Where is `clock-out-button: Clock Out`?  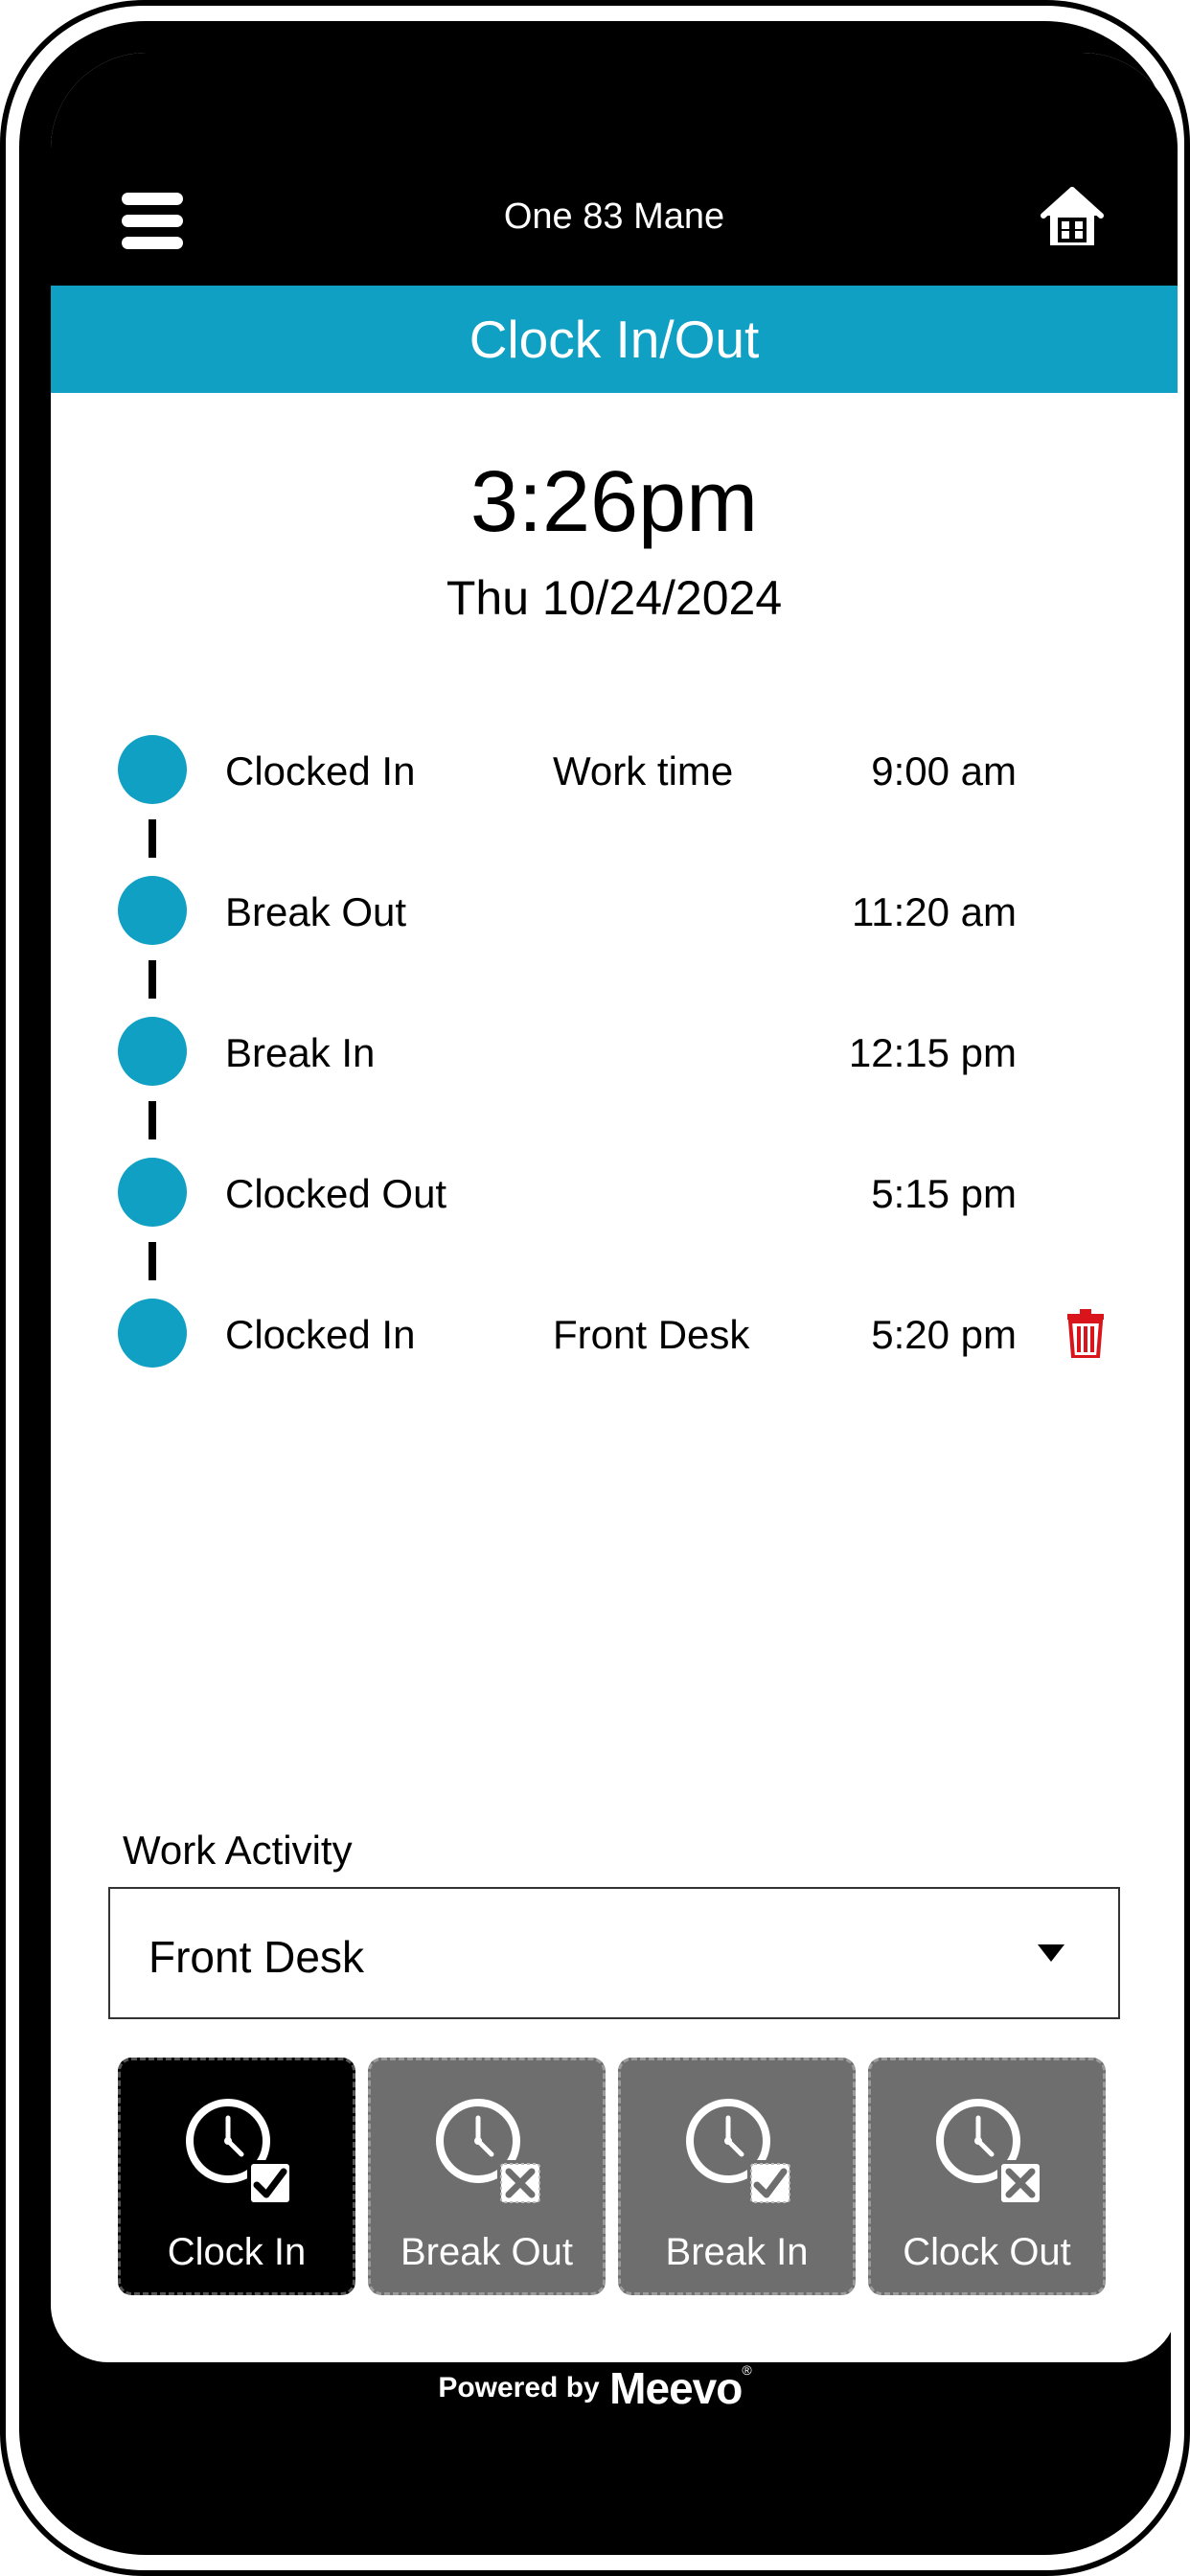 clock-out-button: Clock Out is located at coordinates (987, 2176).